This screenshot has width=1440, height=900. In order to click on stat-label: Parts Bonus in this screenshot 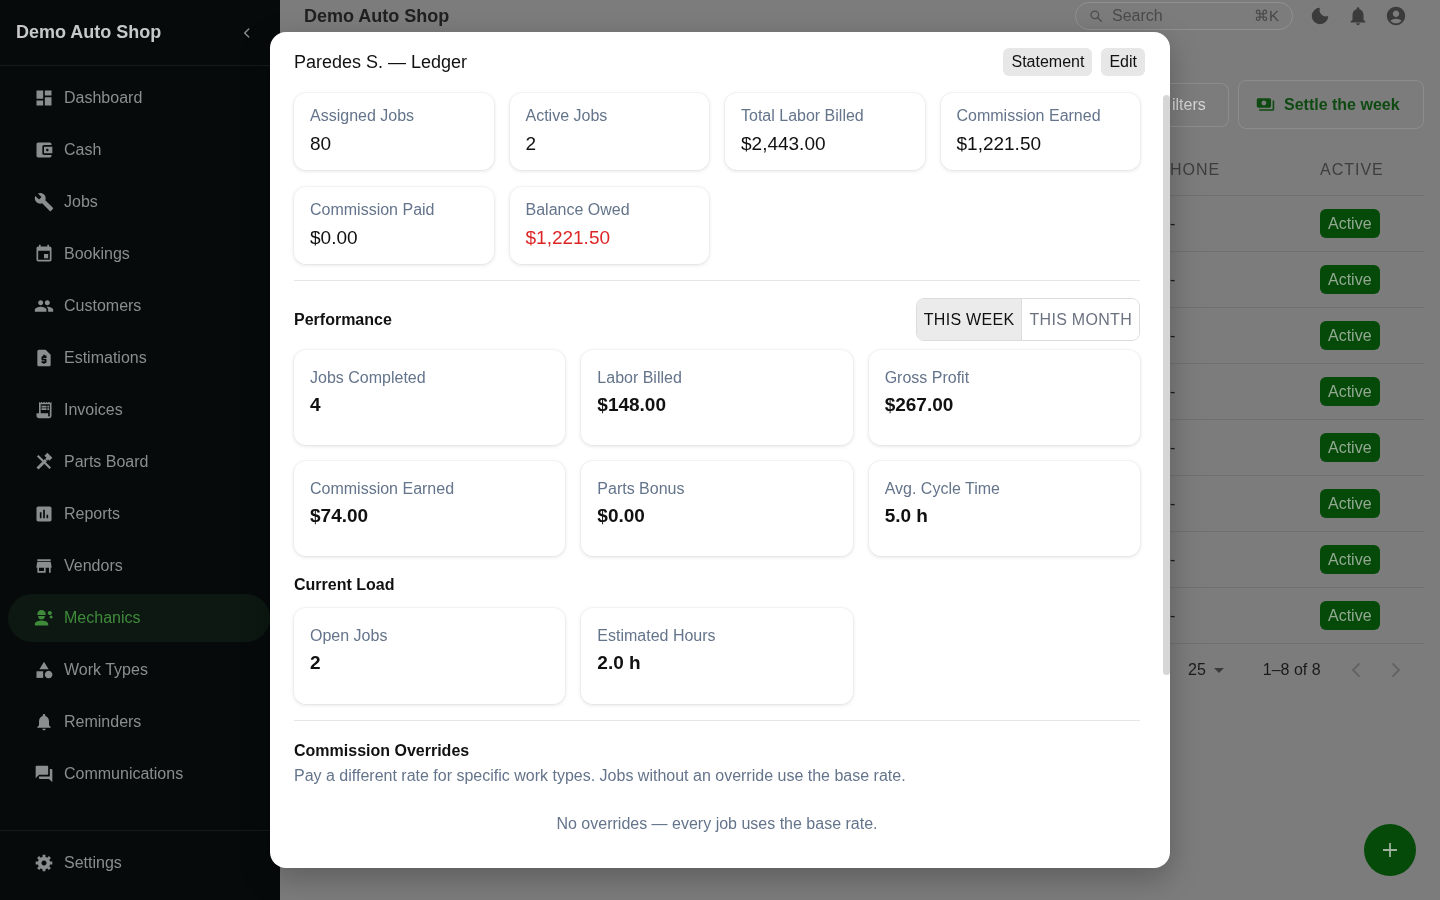, I will do `click(641, 489)`.